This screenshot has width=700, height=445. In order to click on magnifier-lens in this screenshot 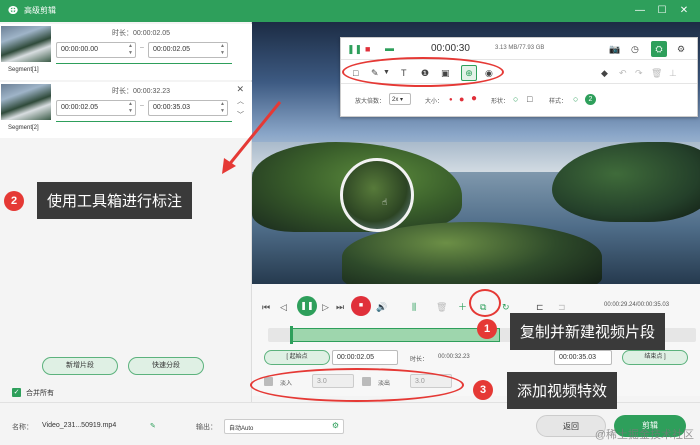, I will do `click(377, 195)`.